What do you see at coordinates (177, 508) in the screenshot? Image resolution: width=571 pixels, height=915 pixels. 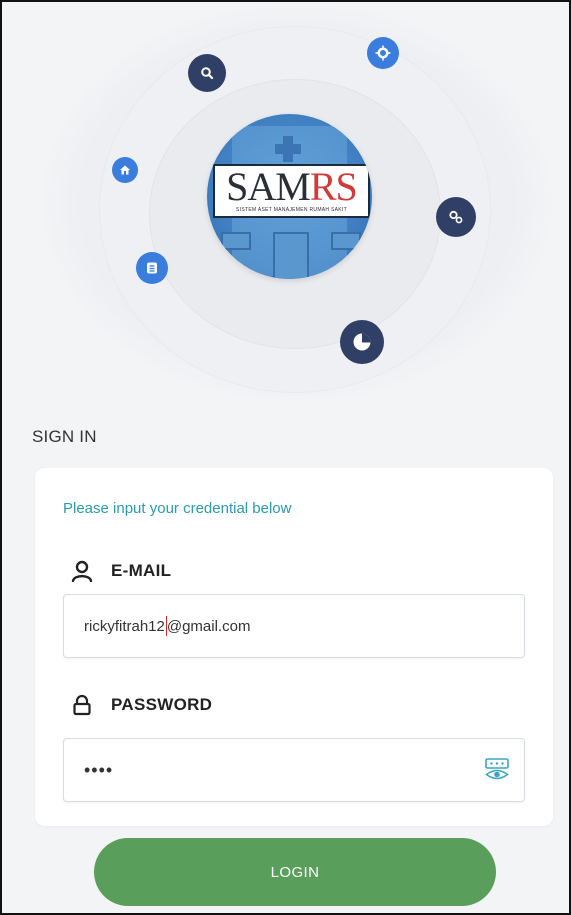 I see `credential-instruction: Please input your credential below` at bounding box center [177, 508].